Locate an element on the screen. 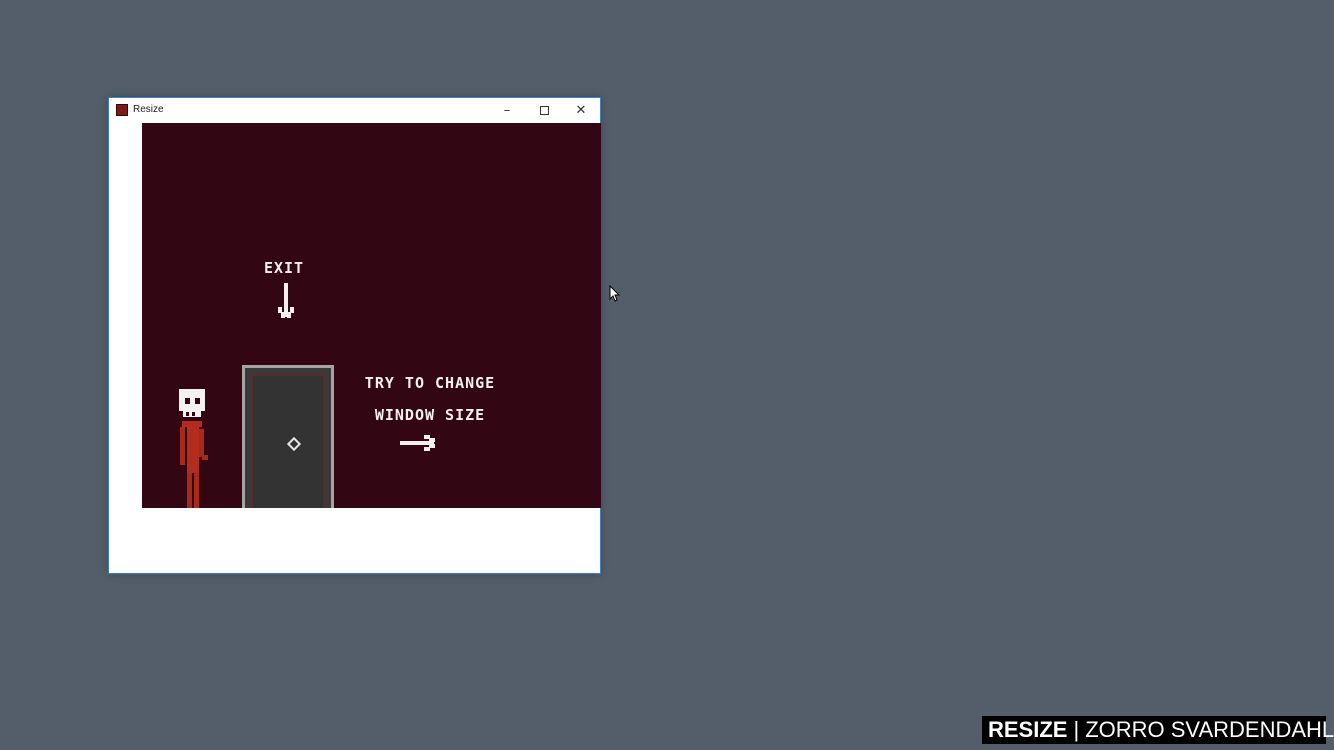  maximize-icon is located at coordinates (544, 110).